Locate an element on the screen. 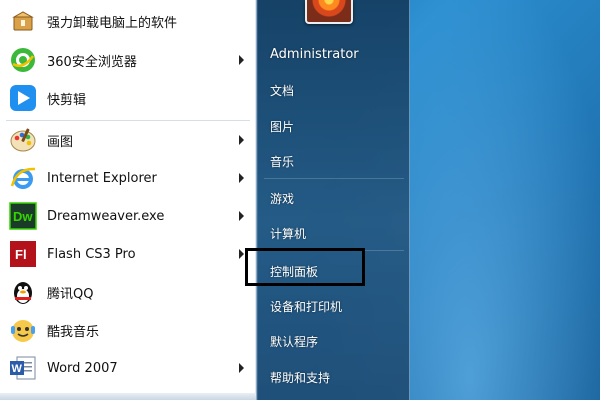  program-item-360-browser: 360安全浏览器 is located at coordinates (128, 60).